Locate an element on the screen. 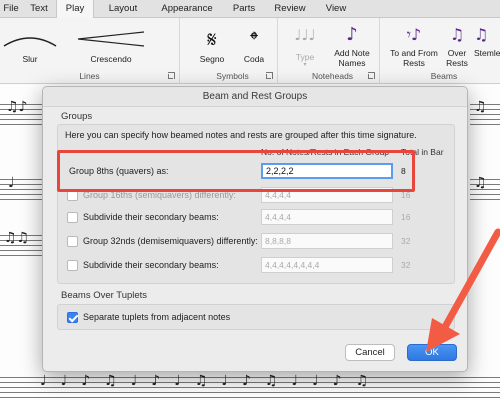 This screenshot has width=500, height=400. tab-appearance: Appearance is located at coordinates (187, 9).